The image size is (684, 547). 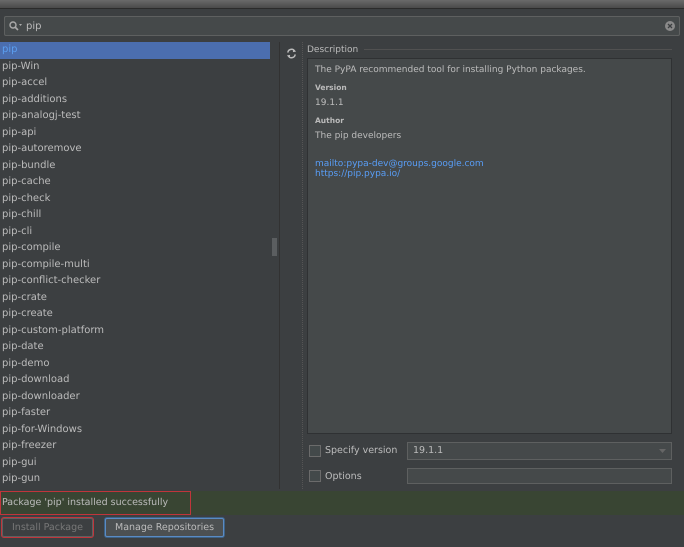 I want to click on dialog-button: Manage Repositories, so click(x=164, y=527).